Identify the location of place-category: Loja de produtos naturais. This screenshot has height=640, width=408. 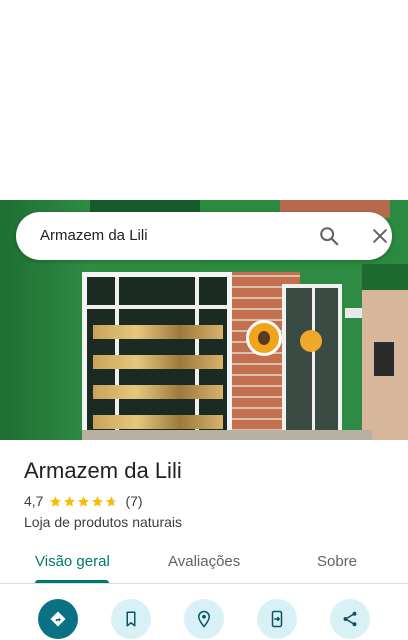
(103, 522).